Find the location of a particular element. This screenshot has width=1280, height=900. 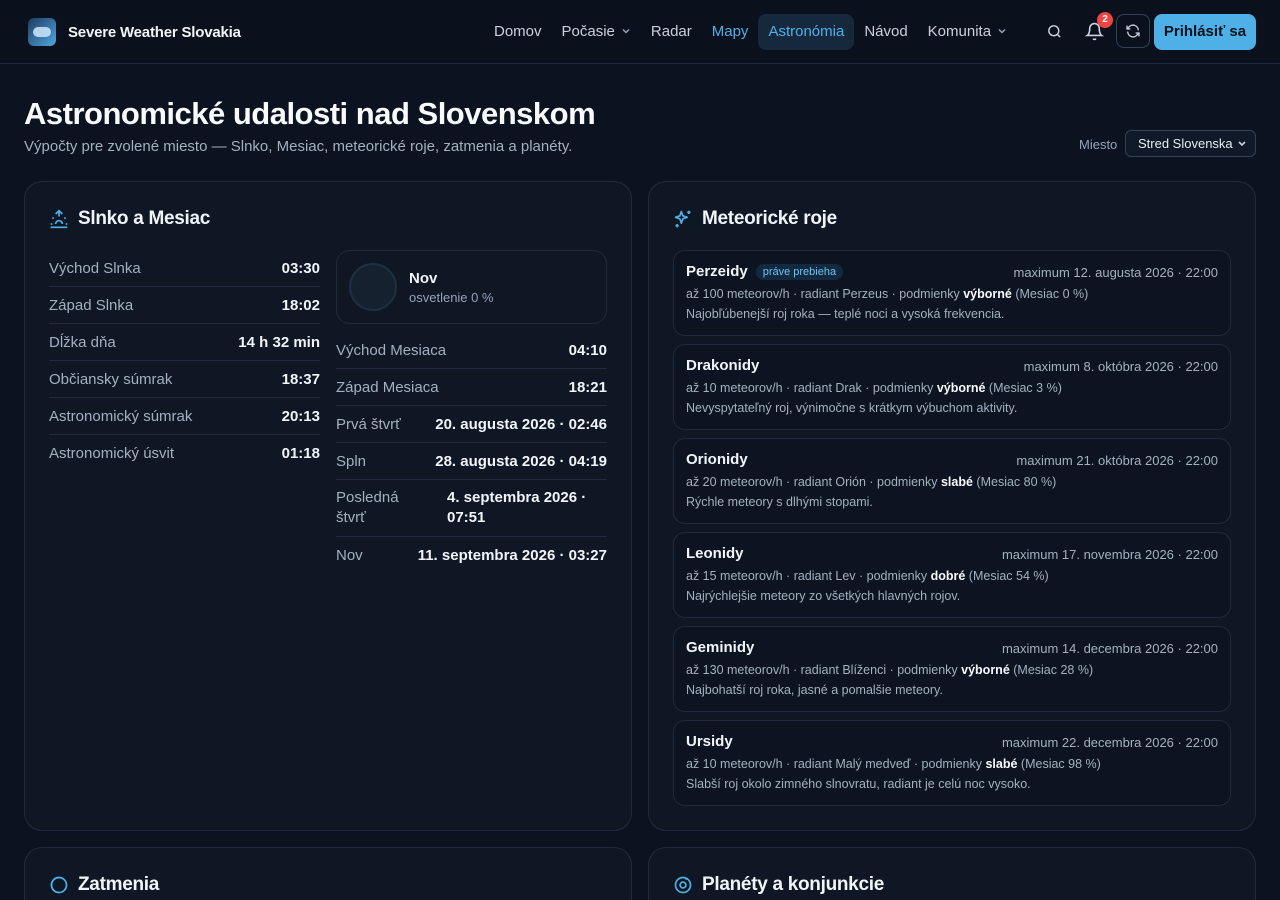

planets-card: Planéty a konjunkcie is located at coordinates (952, 873).